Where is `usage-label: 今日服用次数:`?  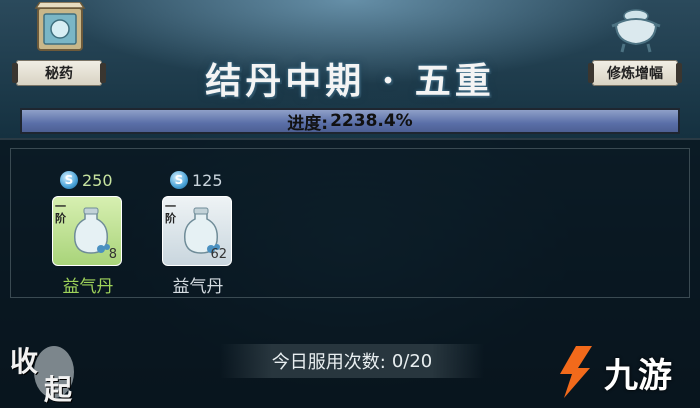 usage-label: 今日服用次数: is located at coordinates (328, 362).